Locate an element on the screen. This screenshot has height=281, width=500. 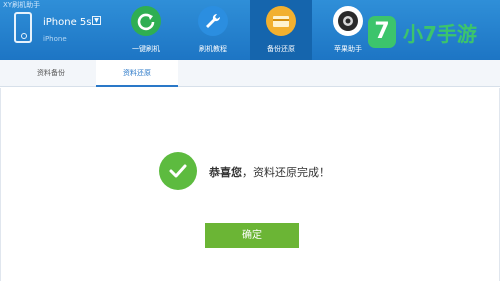
folder-icon is located at coordinates (281, 21).